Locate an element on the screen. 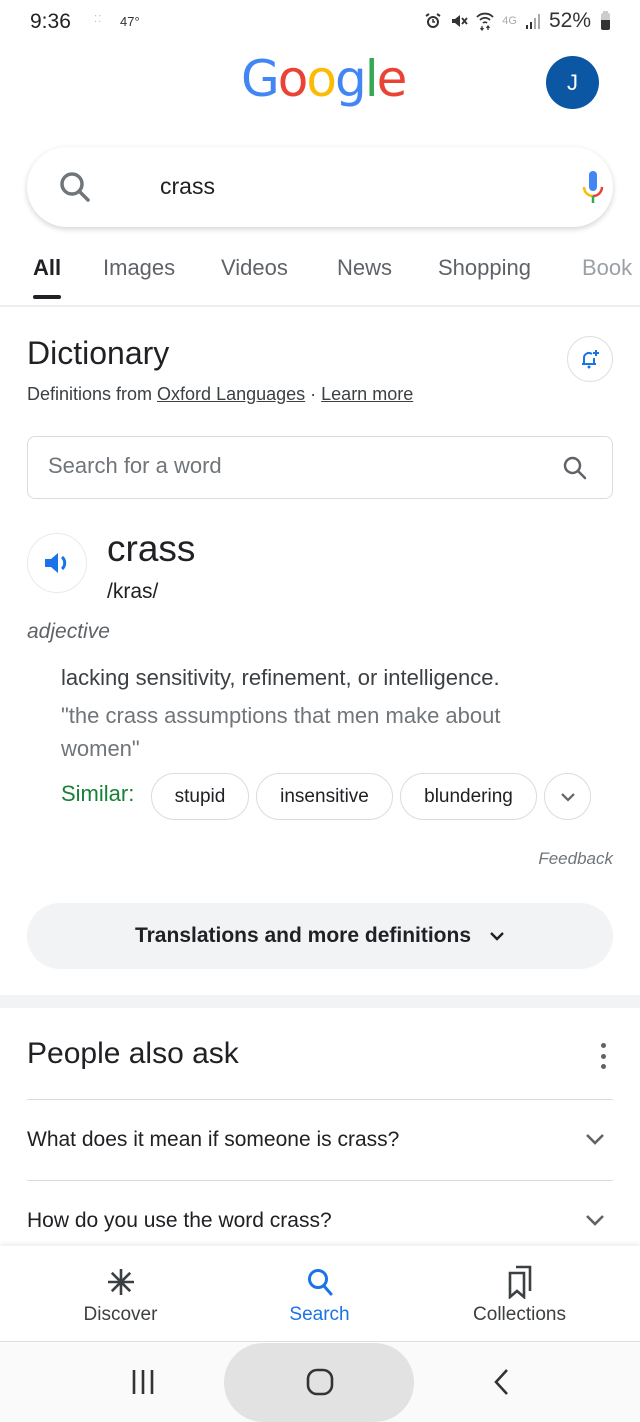 The image size is (640, 1422). word-search-input is located at coordinates (298, 466).